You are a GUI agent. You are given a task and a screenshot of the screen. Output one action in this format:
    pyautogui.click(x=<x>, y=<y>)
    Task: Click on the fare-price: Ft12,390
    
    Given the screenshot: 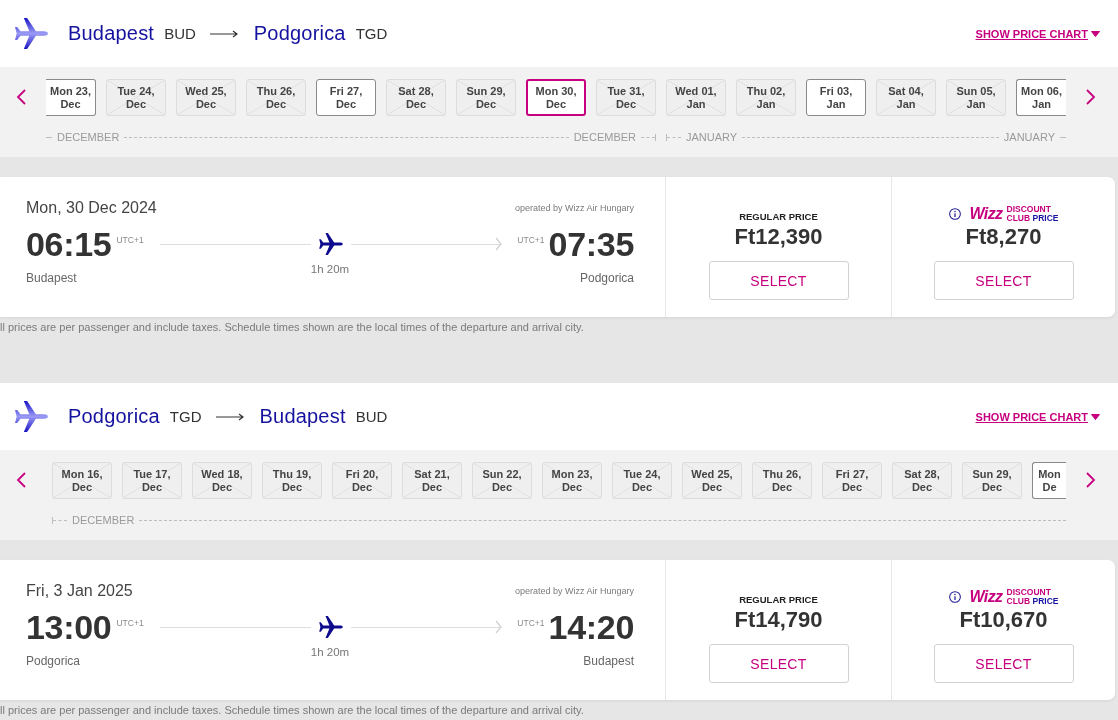 What is the action you would take?
    pyautogui.click(x=778, y=237)
    